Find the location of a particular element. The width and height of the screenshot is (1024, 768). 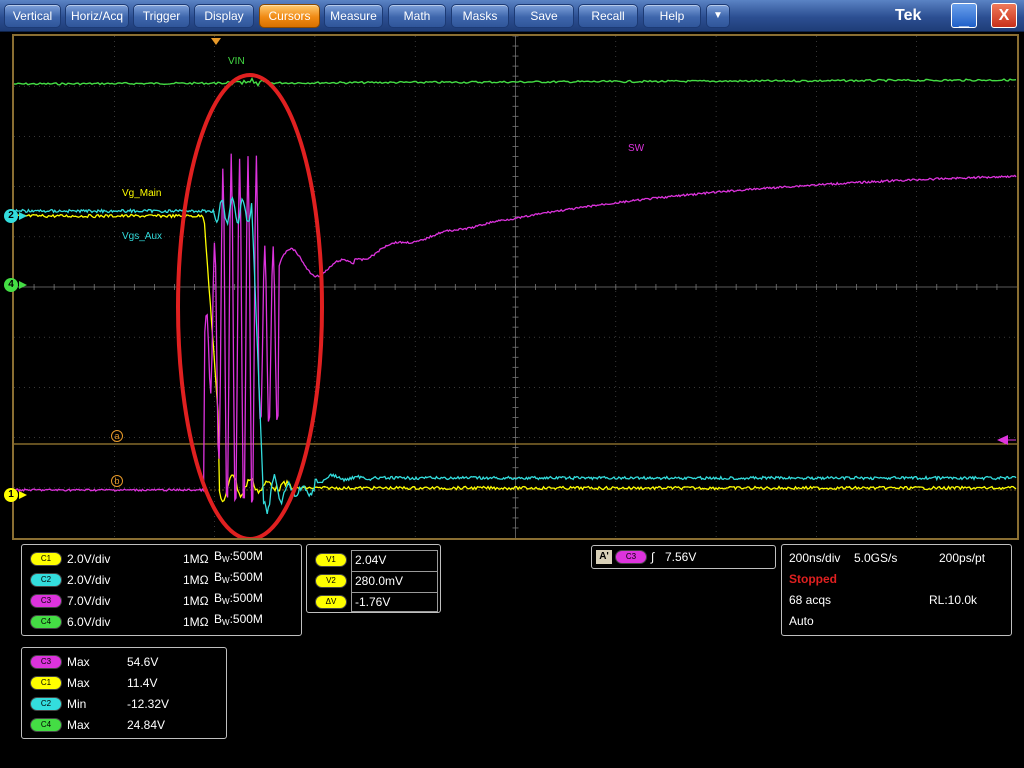

minimize-button: _ is located at coordinates (964, 16).